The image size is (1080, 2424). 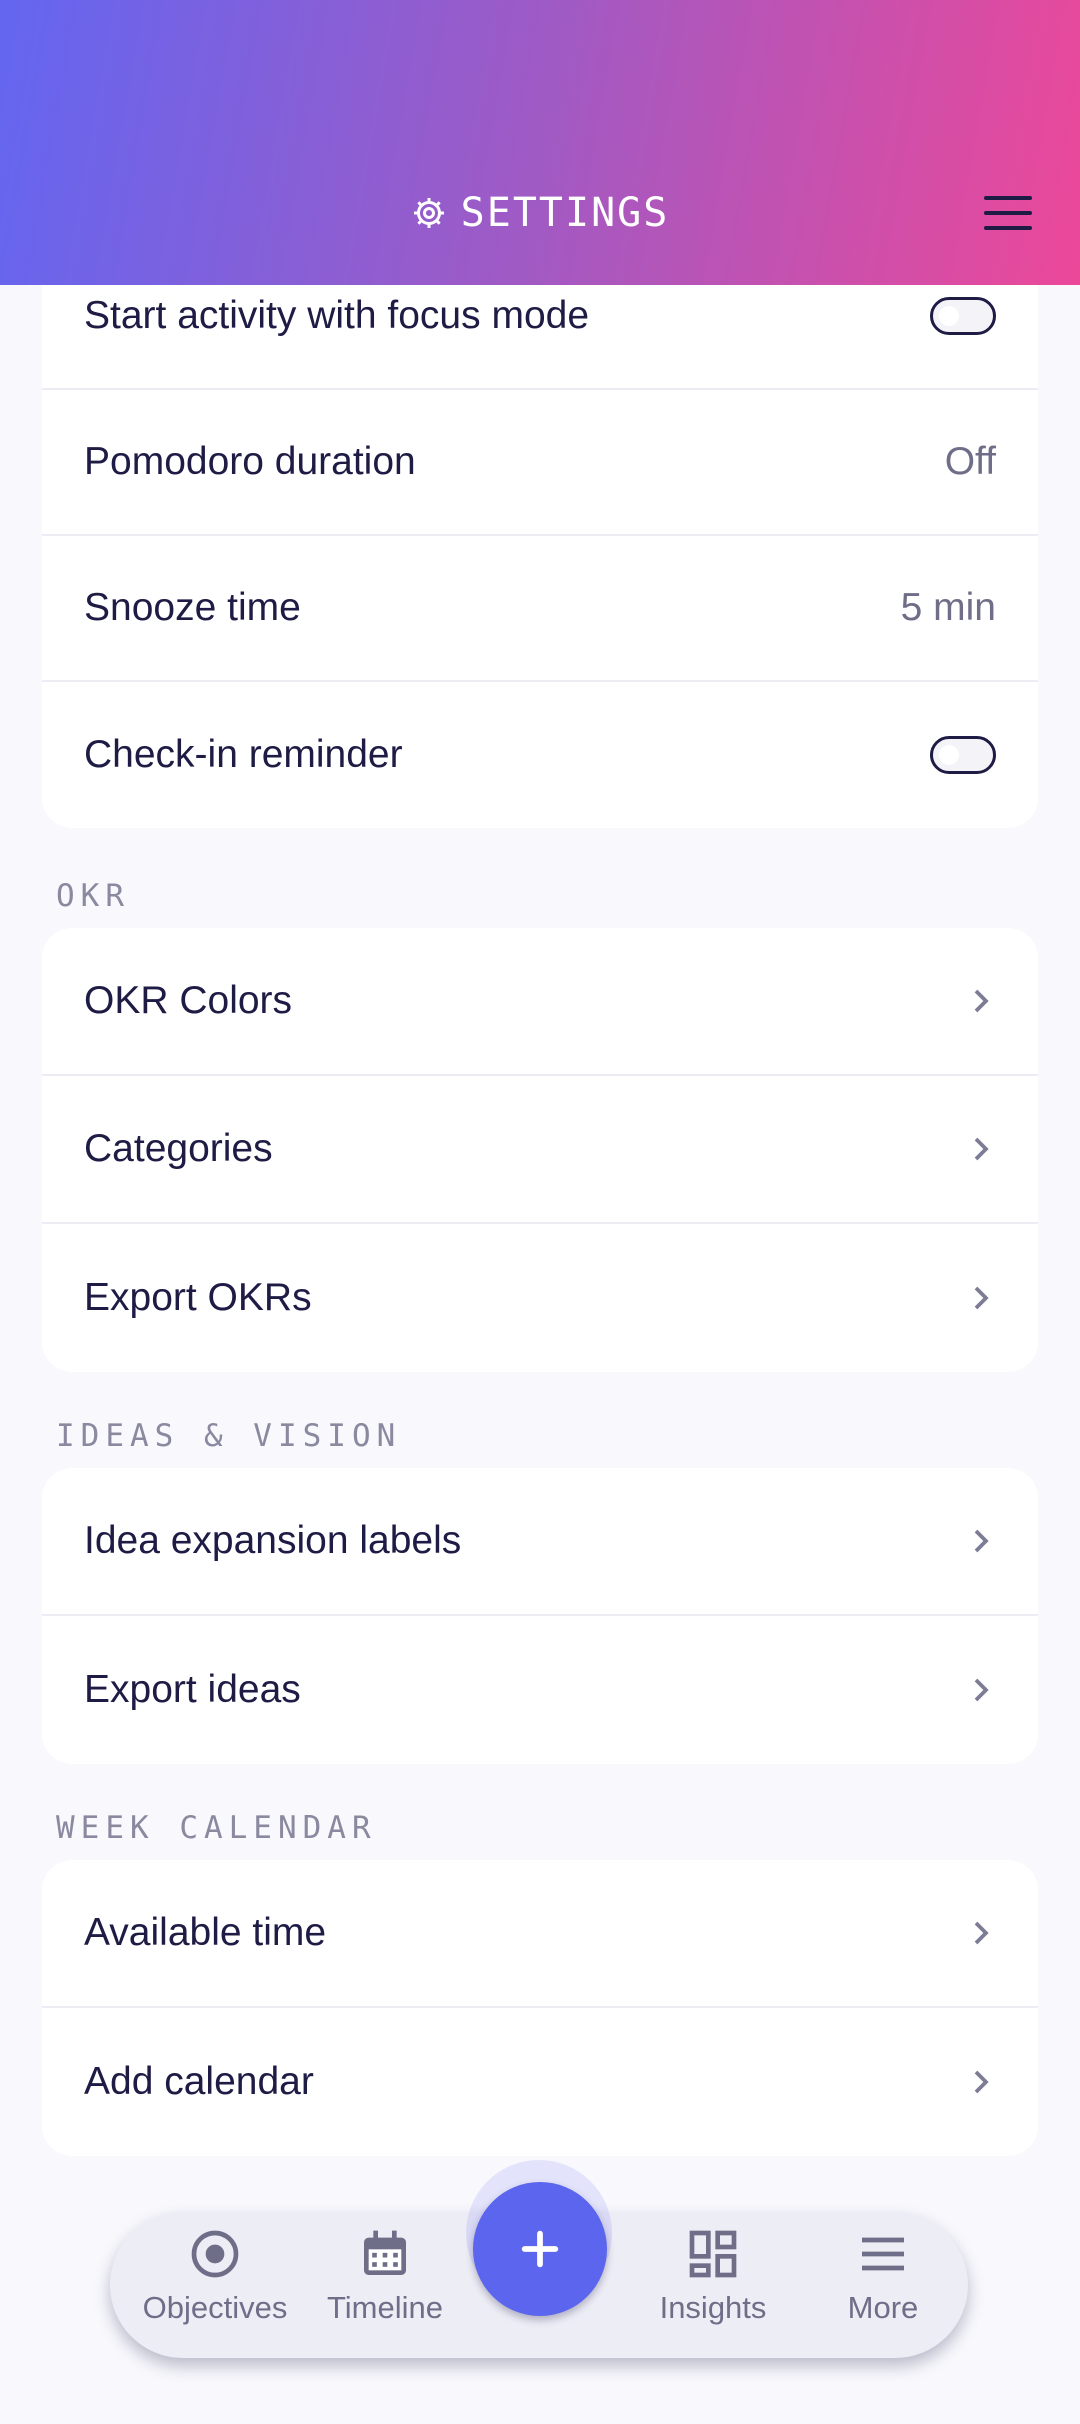 I want to click on row-value: Off, so click(x=970, y=461).